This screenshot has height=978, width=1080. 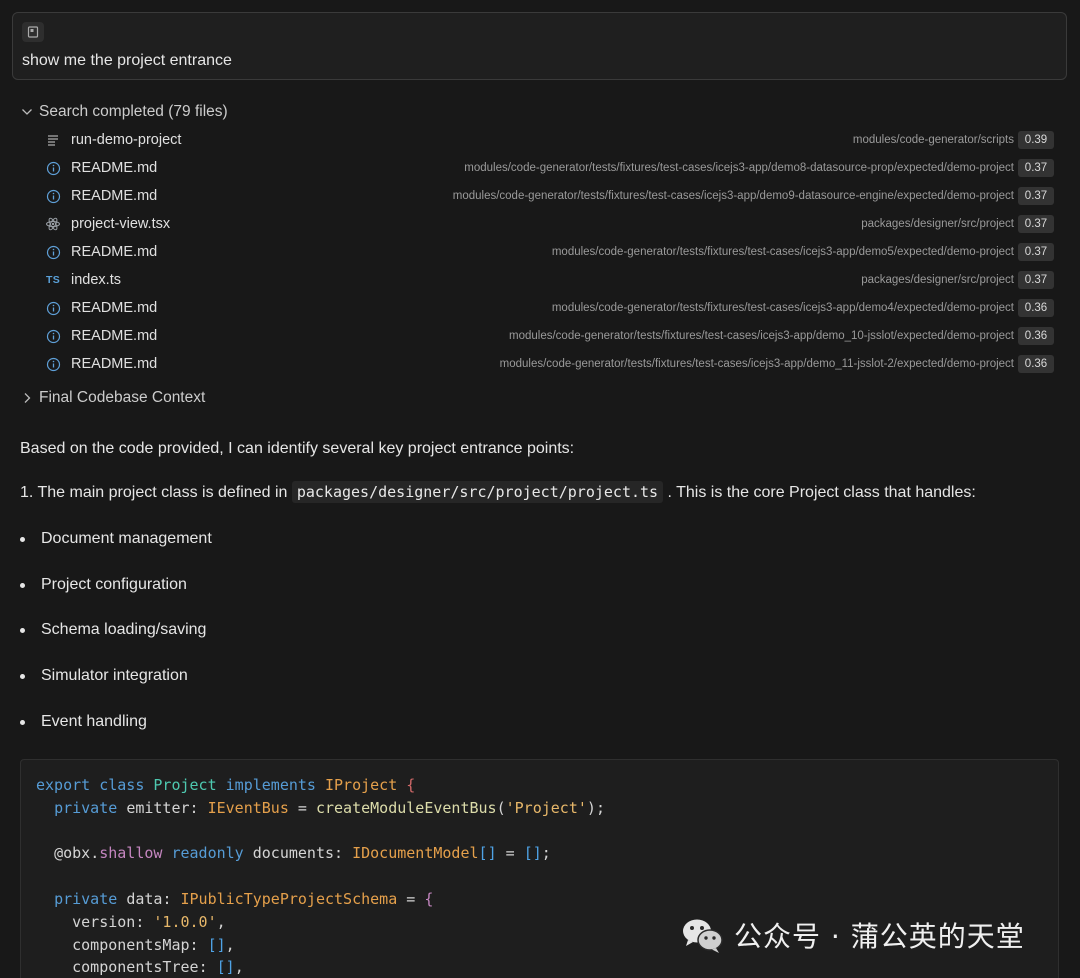 What do you see at coordinates (94, 721) in the screenshot?
I see `bullet-text: Event handling` at bounding box center [94, 721].